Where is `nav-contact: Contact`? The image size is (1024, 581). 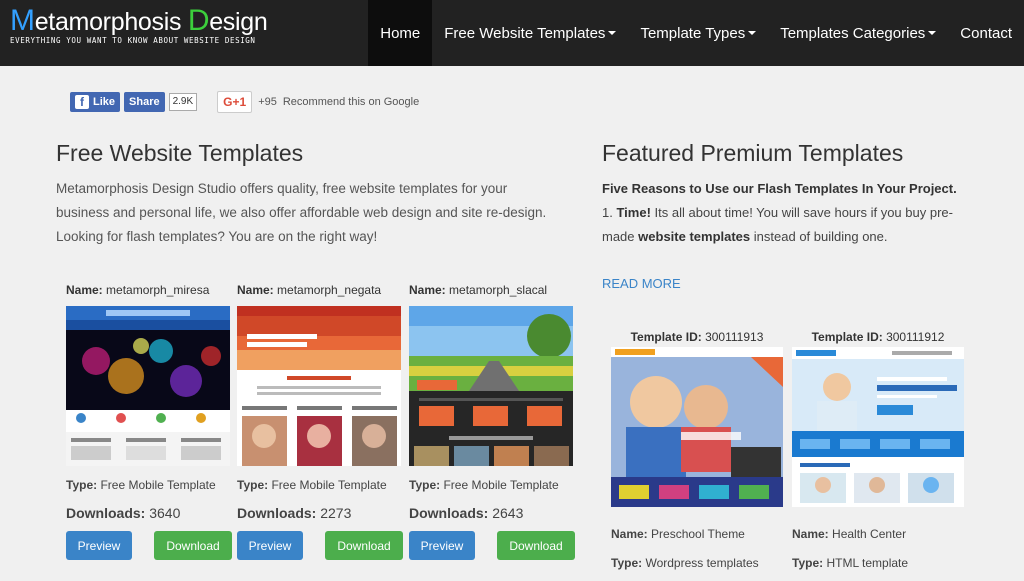
nav-contact: Contact is located at coordinates (986, 33).